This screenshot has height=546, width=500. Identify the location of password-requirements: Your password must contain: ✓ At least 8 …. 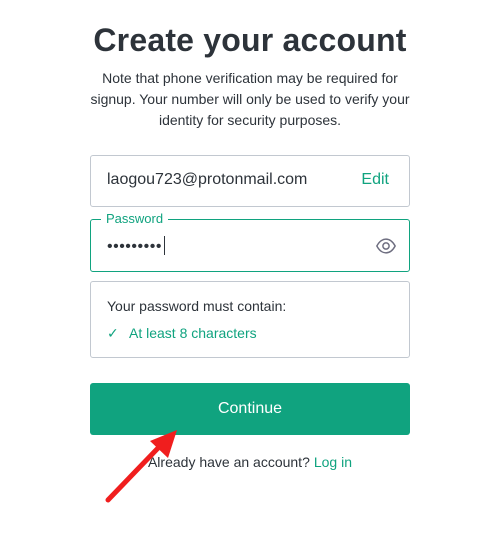
(250, 319).